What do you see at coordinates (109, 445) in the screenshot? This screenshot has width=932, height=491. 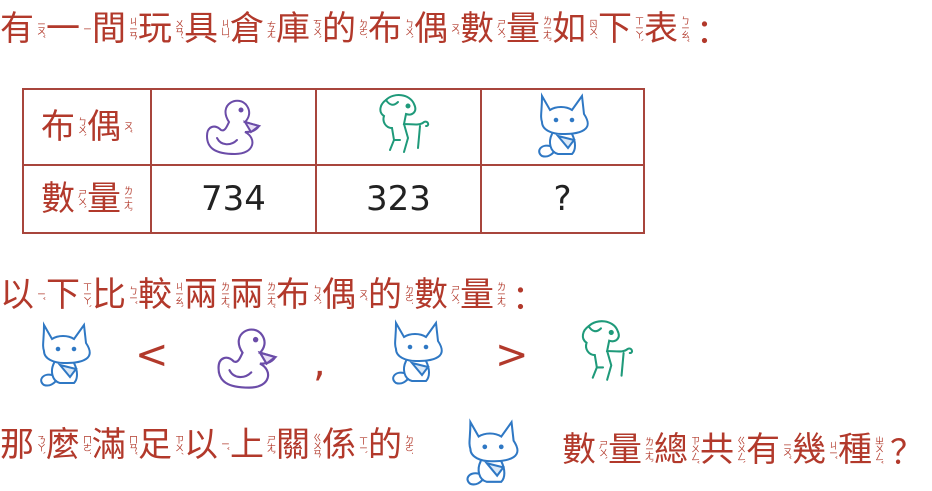 I see `hanzi: 滿` at bounding box center [109, 445].